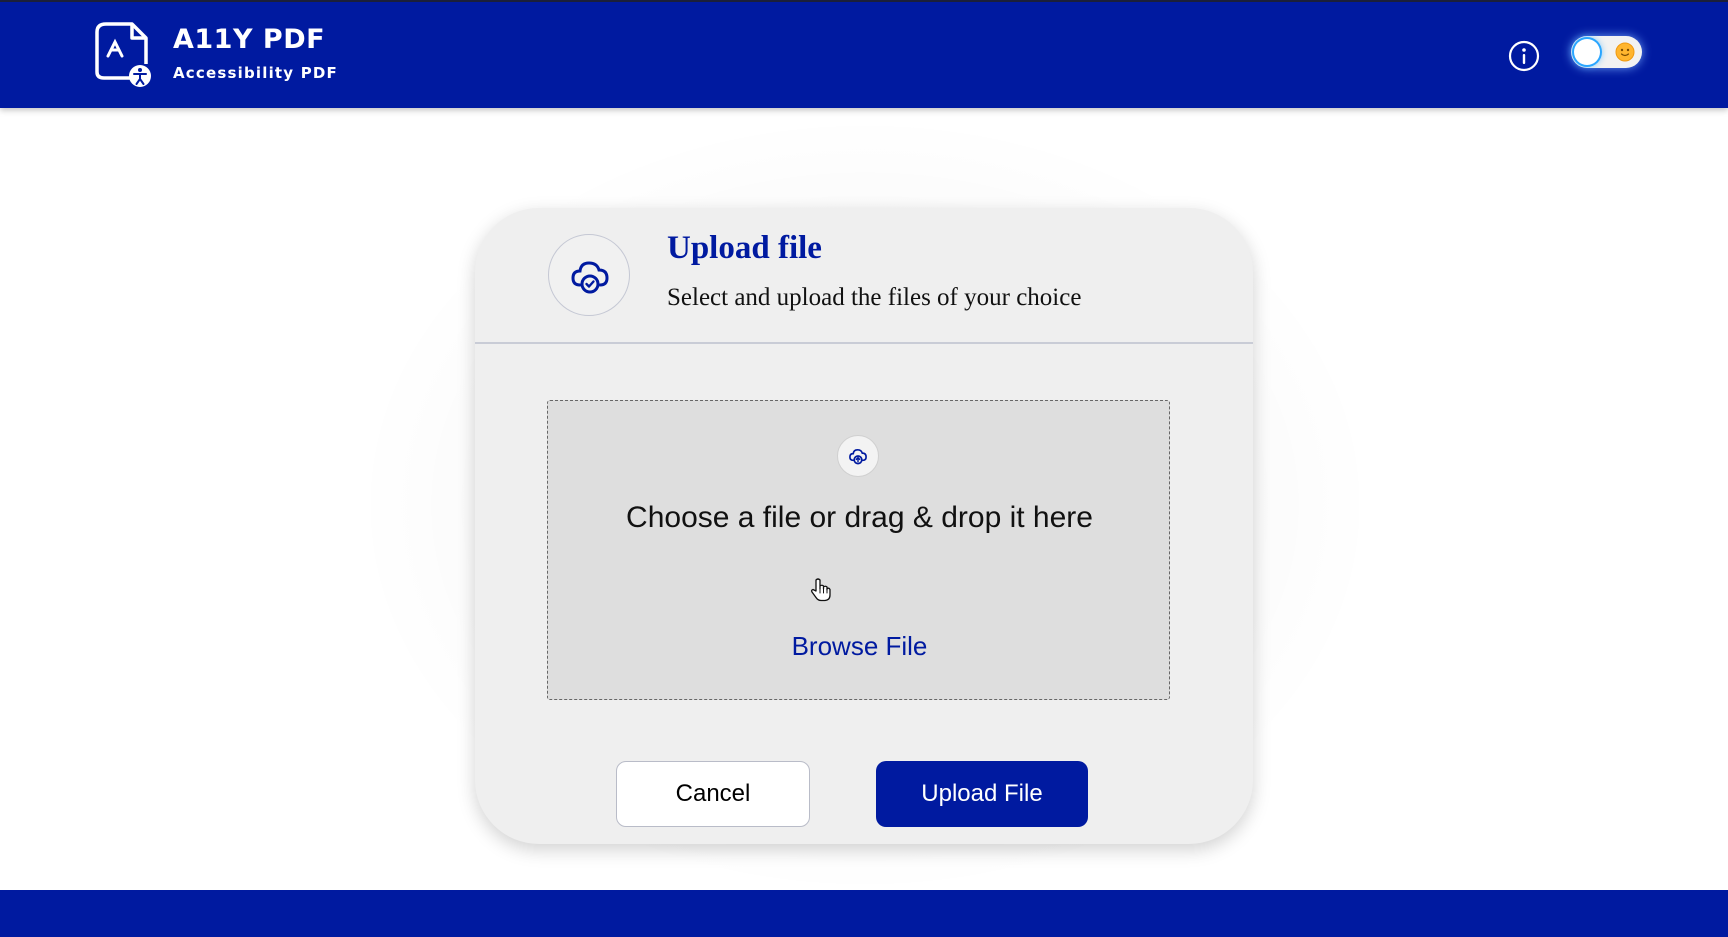 The height and width of the screenshot is (937, 1728). What do you see at coordinates (1625, 52) in the screenshot?
I see `sun-icon` at bounding box center [1625, 52].